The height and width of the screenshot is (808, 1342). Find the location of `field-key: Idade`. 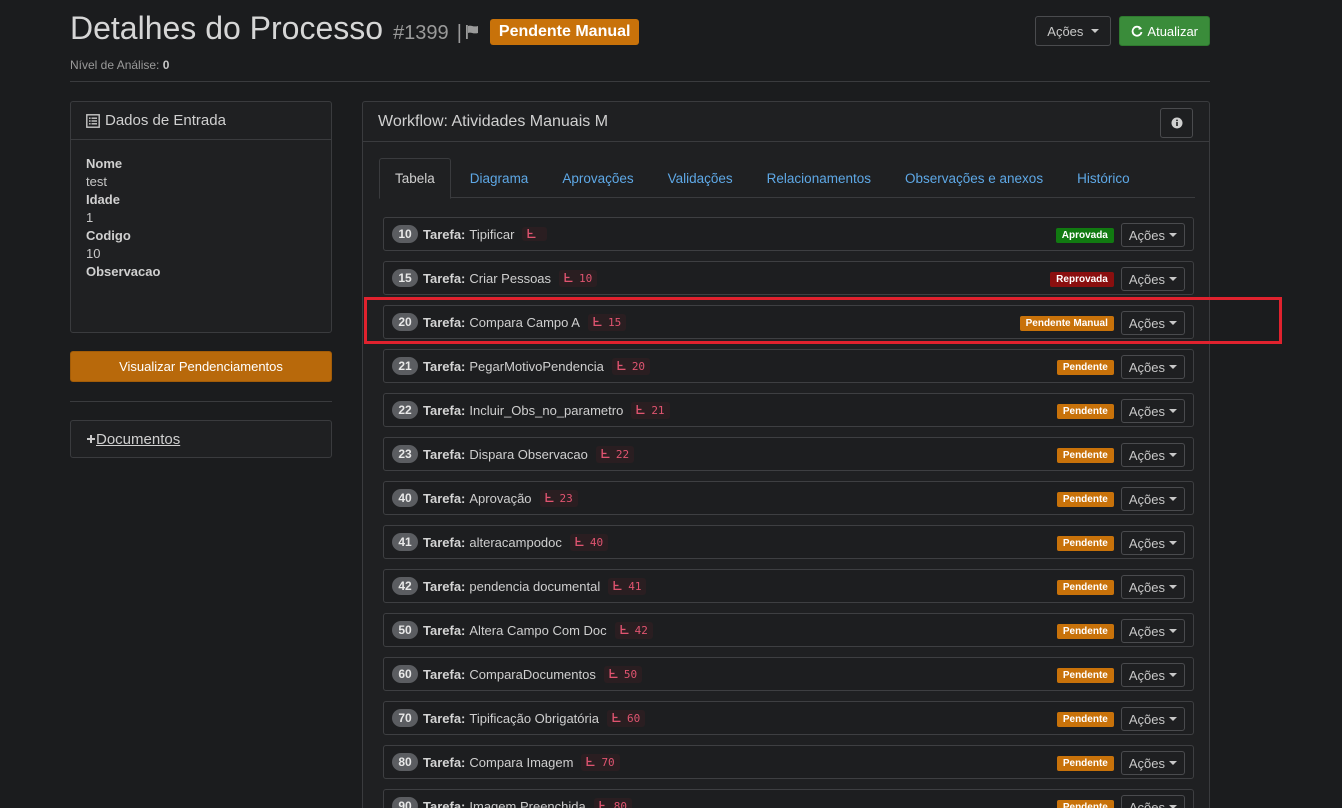

field-key: Idade is located at coordinates (103, 199).